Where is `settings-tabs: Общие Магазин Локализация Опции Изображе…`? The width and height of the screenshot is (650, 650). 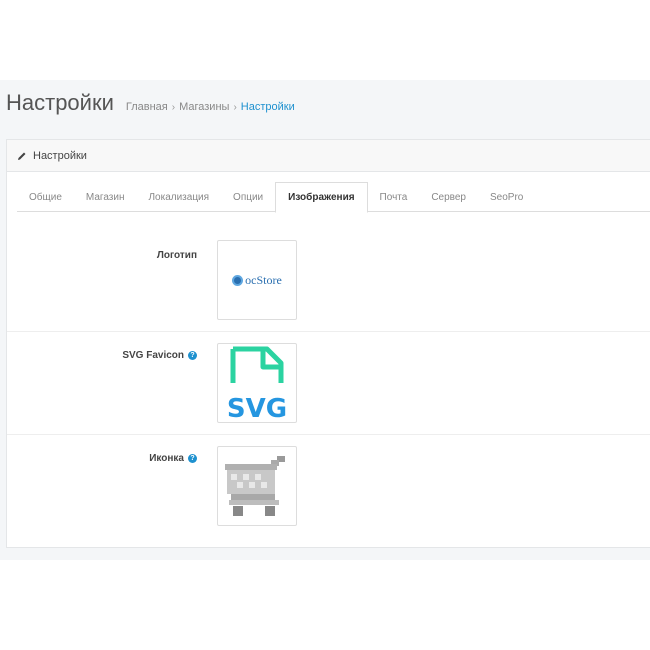
settings-tabs: Общие Магазин Локализация Опции Изображе… is located at coordinates (333, 197).